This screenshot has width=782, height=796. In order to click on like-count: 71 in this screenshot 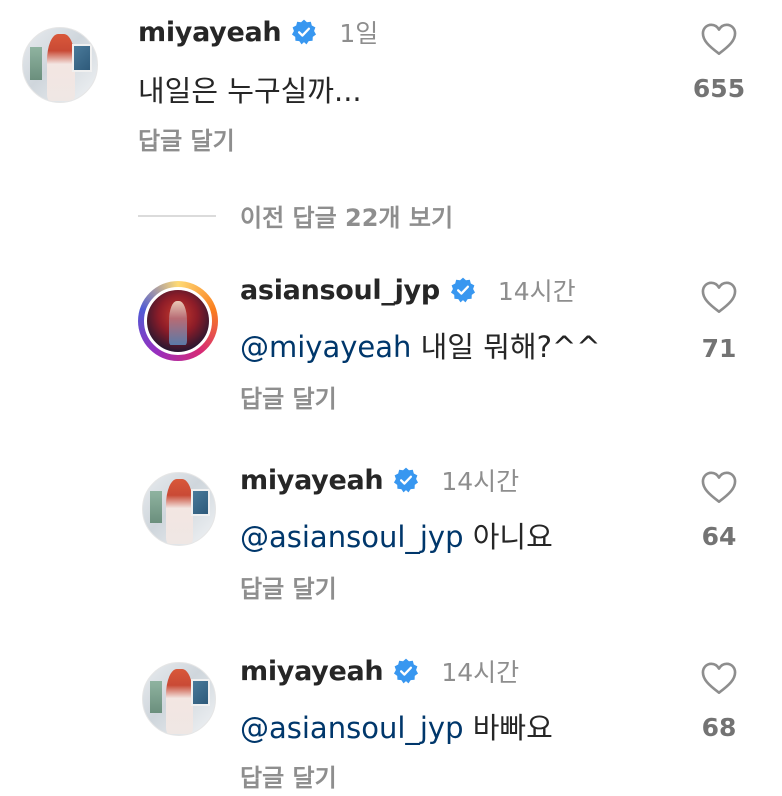, I will do `click(719, 348)`.